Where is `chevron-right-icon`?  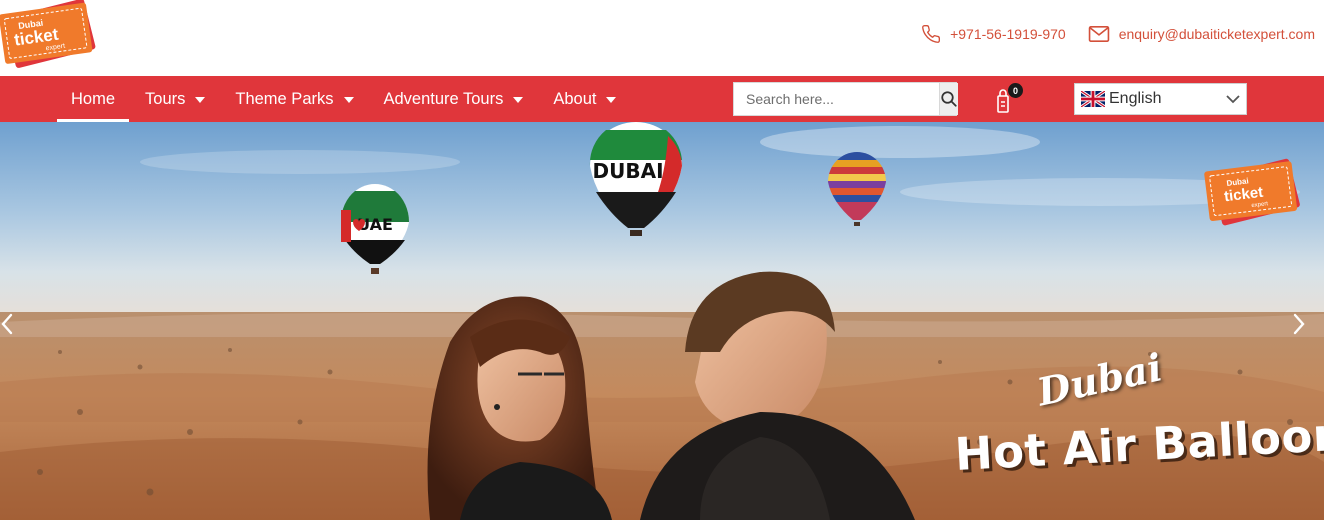 chevron-right-icon is located at coordinates (1299, 324).